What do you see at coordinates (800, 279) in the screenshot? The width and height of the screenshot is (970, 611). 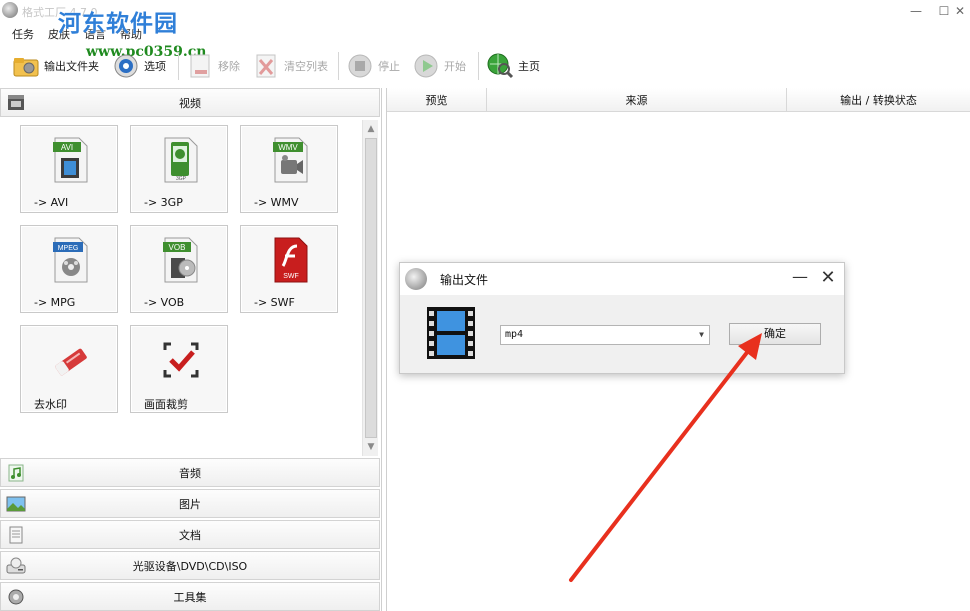 I see `dialog-minimize-button: —` at bounding box center [800, 279].